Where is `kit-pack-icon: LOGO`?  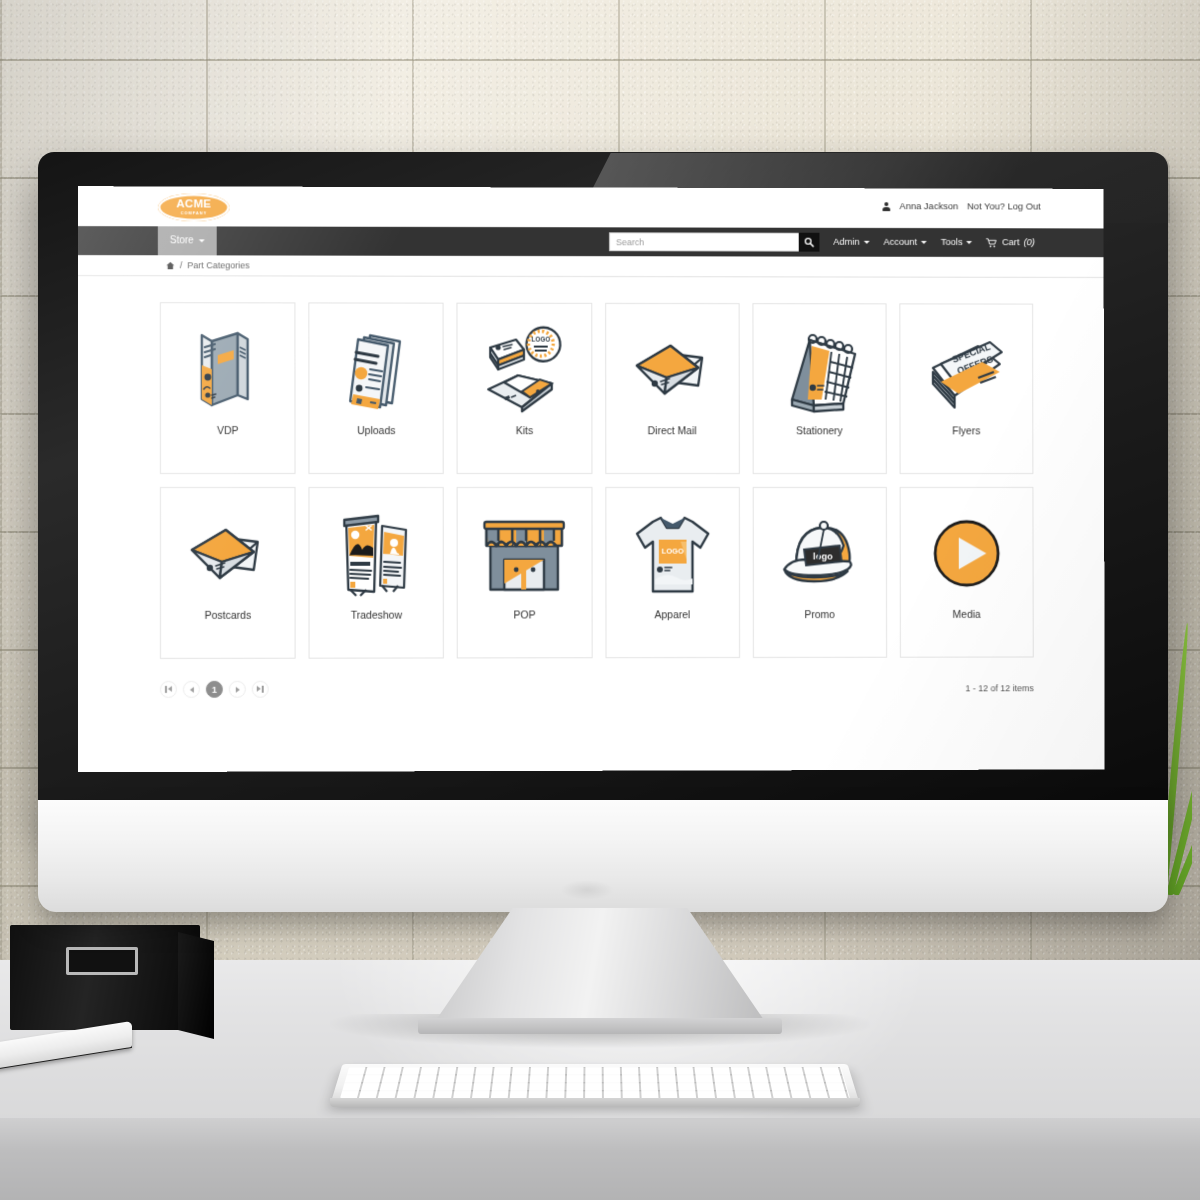
kit-pack-icon: LOGO is located at coordinates (524, 370).